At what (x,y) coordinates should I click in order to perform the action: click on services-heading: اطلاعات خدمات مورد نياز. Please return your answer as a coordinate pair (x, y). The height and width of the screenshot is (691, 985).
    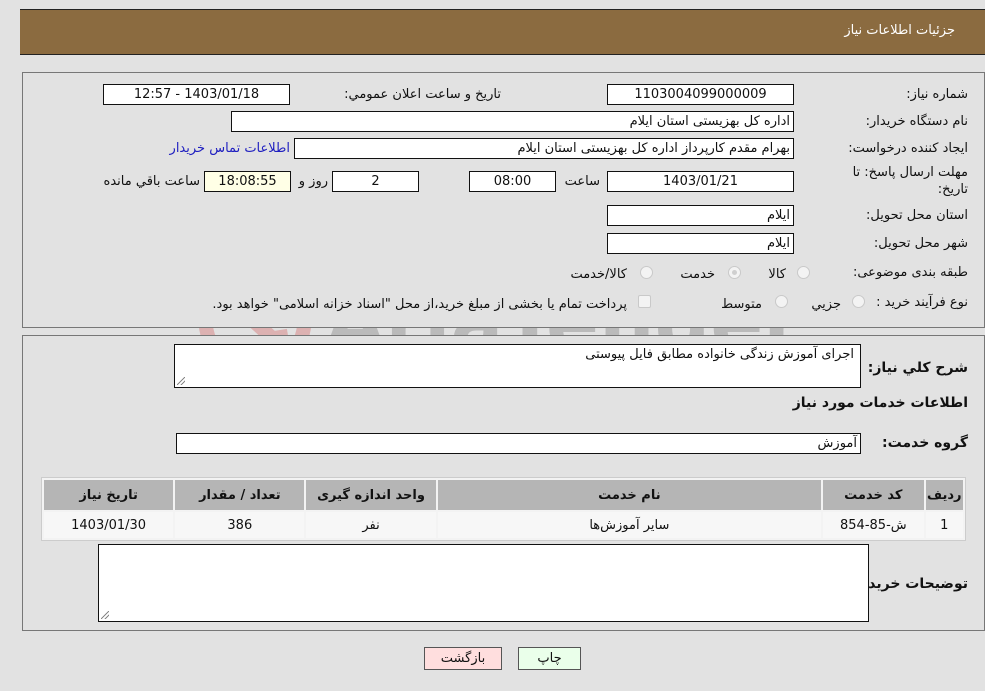
    Looking at the image, I should click on (880, 403).